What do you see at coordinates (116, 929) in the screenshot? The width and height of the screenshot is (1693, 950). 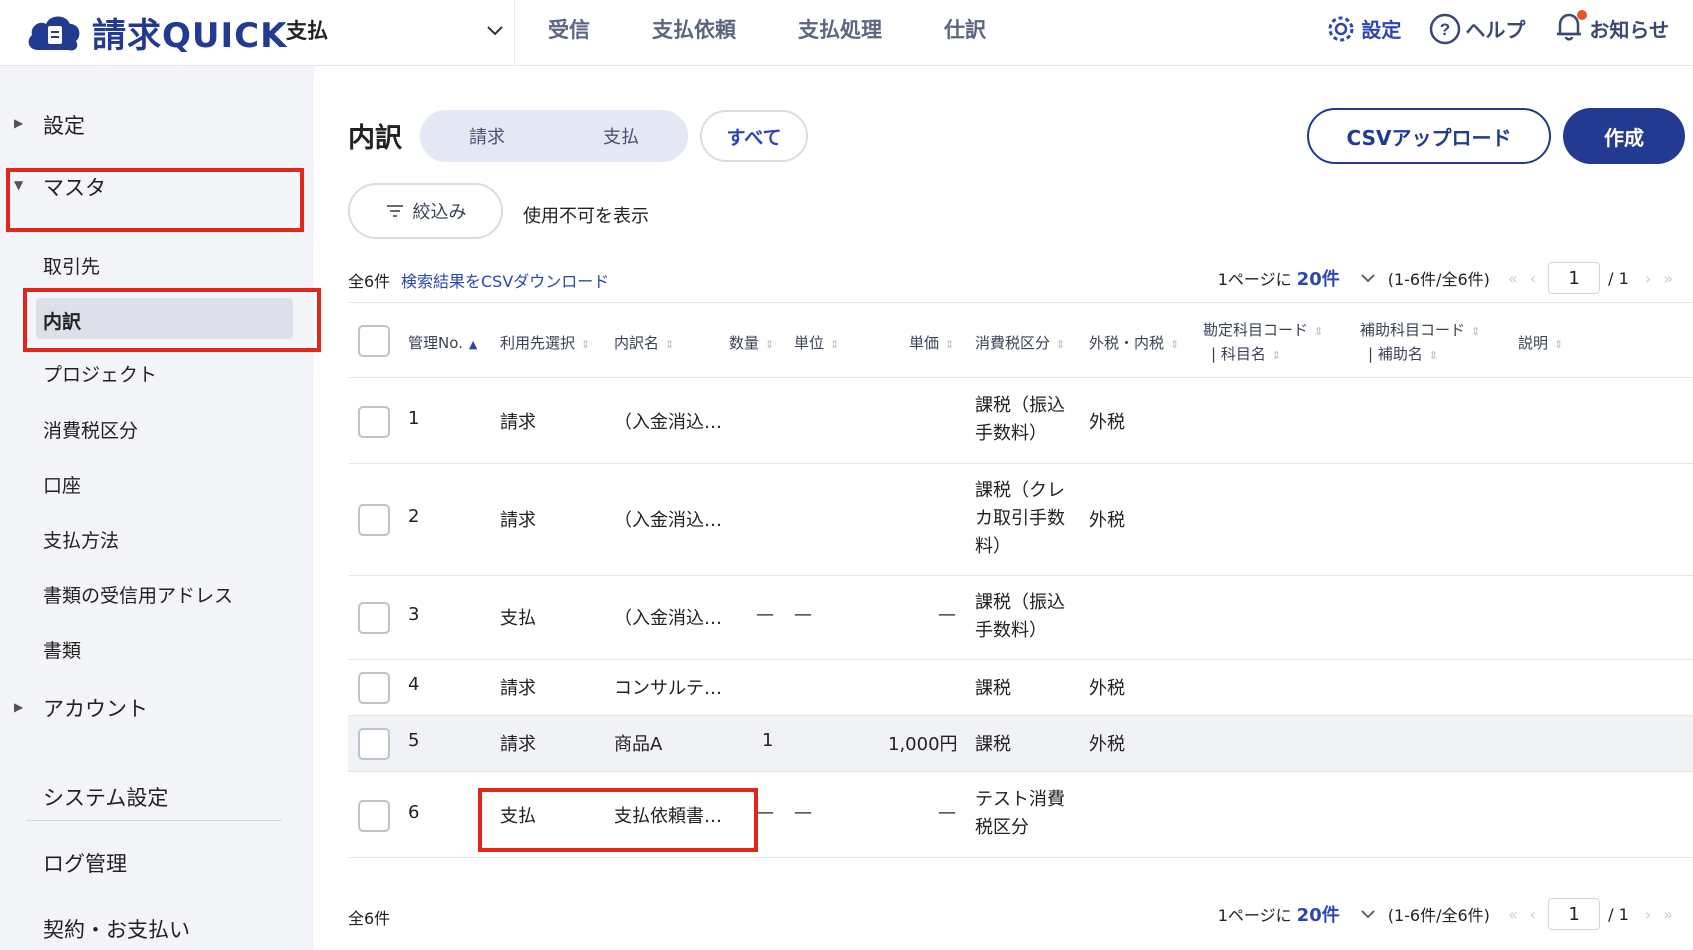 I see `sidebar-item-contract-payment: 契約・お支払い` at bounding box center [116, 929].